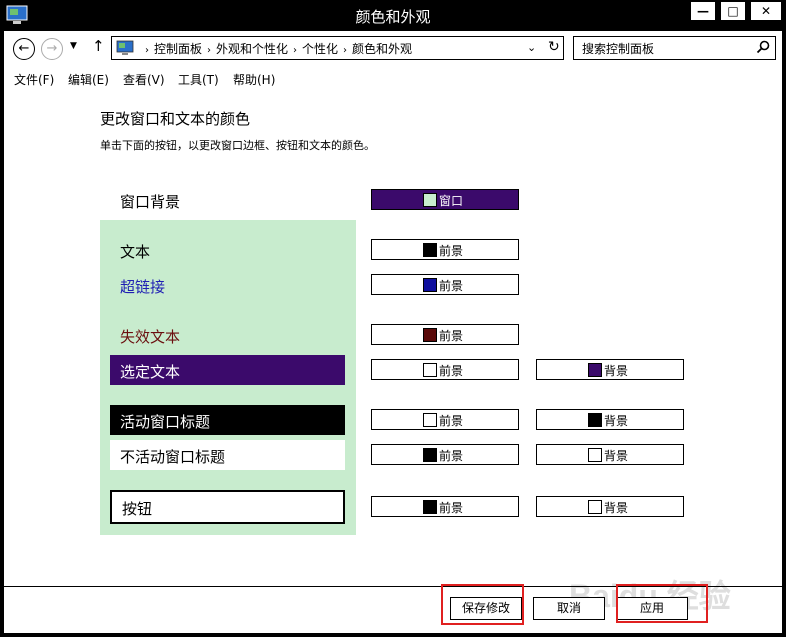 This screenshot has height=637, width=786. I want to click on page-description: 单击下面的按钮，以更改窗口边框、按钮和文本的颜色。, so click(237, 145).